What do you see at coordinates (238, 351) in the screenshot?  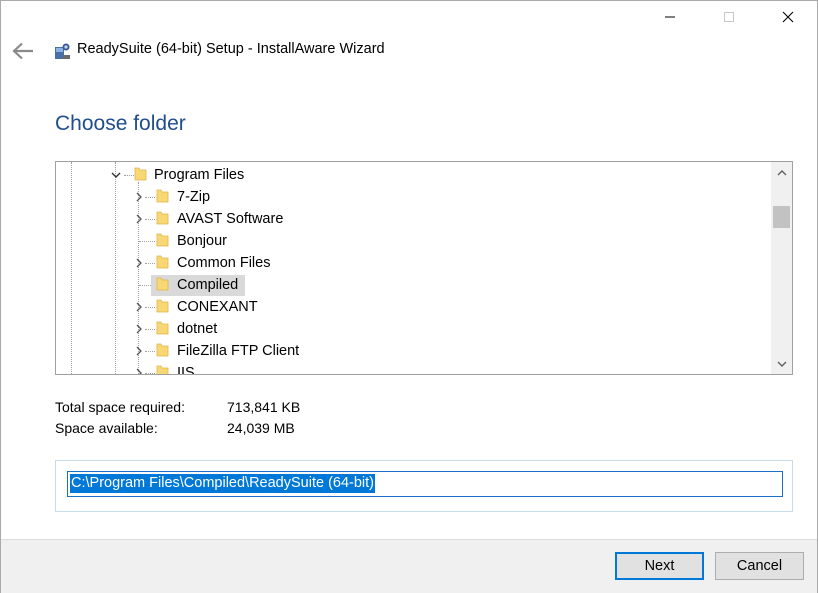 I see `tree-item: FileZilla FTP Client` at bounding box center [238, 351].